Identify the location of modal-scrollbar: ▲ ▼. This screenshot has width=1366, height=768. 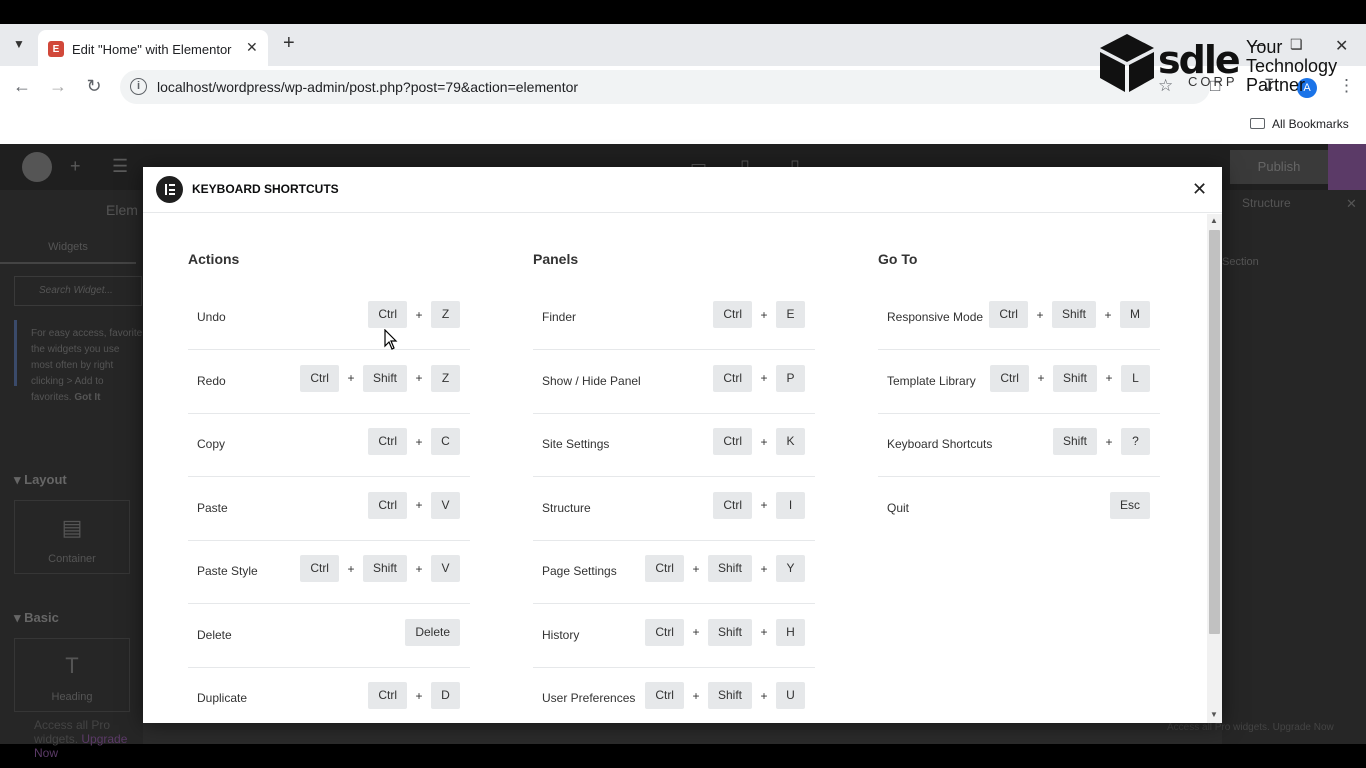
(1214, 468).